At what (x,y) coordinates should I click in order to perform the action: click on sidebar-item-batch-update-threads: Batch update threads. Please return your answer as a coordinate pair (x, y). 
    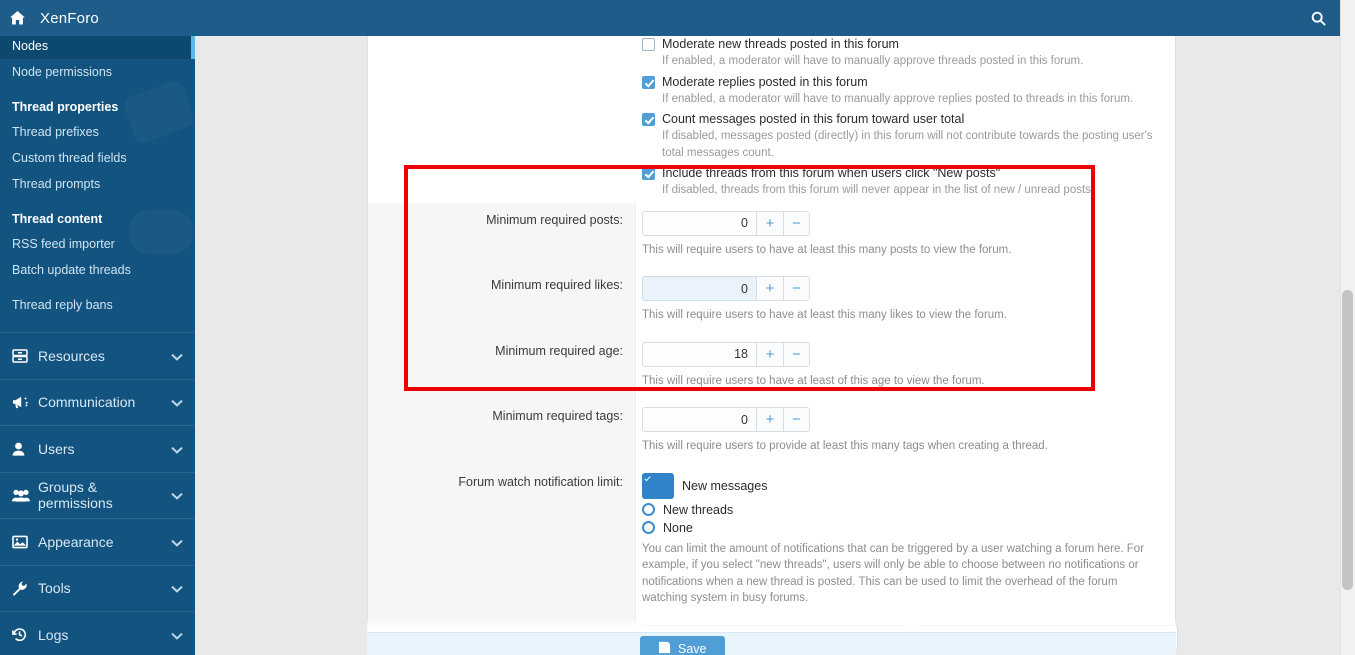
    Looking at the image, I should click on (97, 270).